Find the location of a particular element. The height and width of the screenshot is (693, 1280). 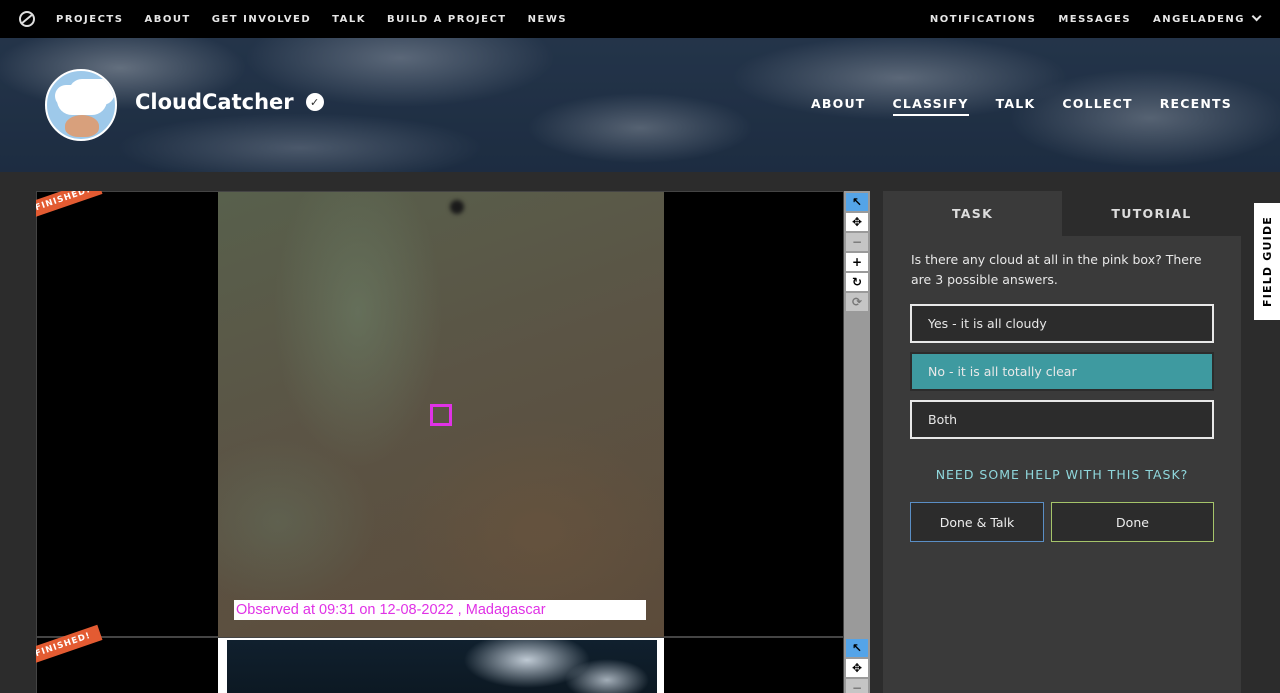

nav-build-a-project: BUILD A PROJECT is located at coordinates (447, 19).